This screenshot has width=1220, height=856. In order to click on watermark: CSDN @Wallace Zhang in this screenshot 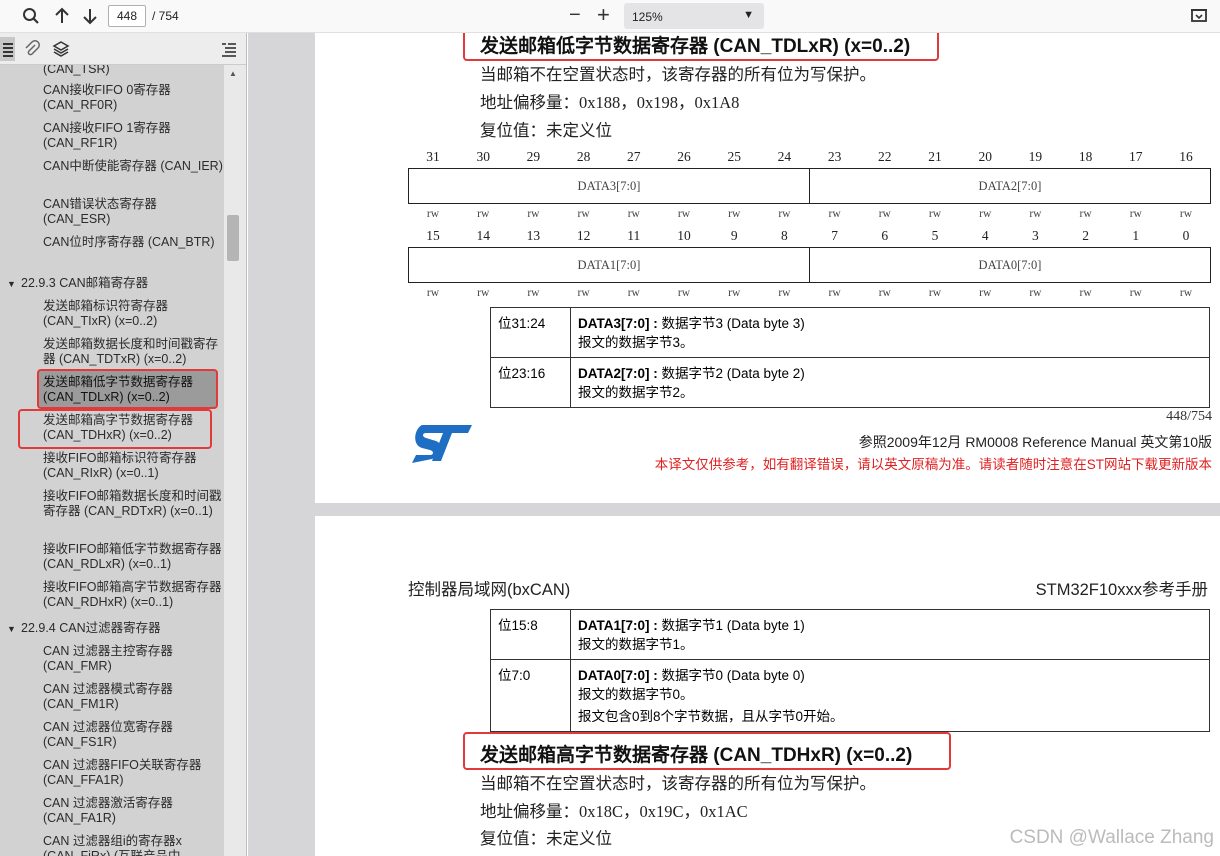, I will do `click(1111, 837)`.